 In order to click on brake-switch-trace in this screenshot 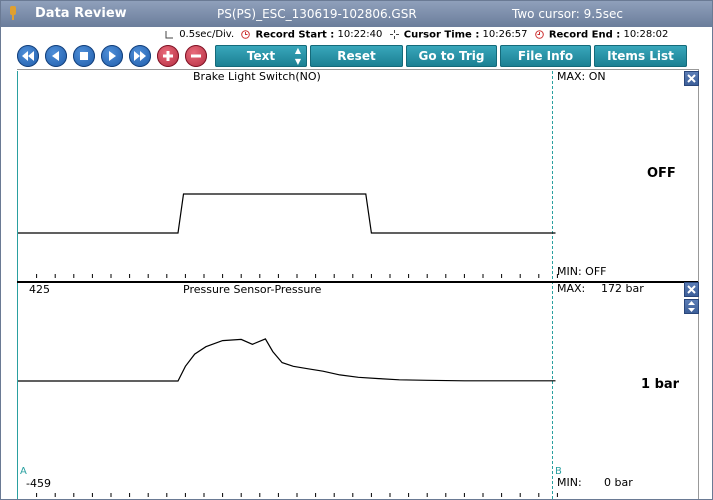, I will do `click(287, 213)`.